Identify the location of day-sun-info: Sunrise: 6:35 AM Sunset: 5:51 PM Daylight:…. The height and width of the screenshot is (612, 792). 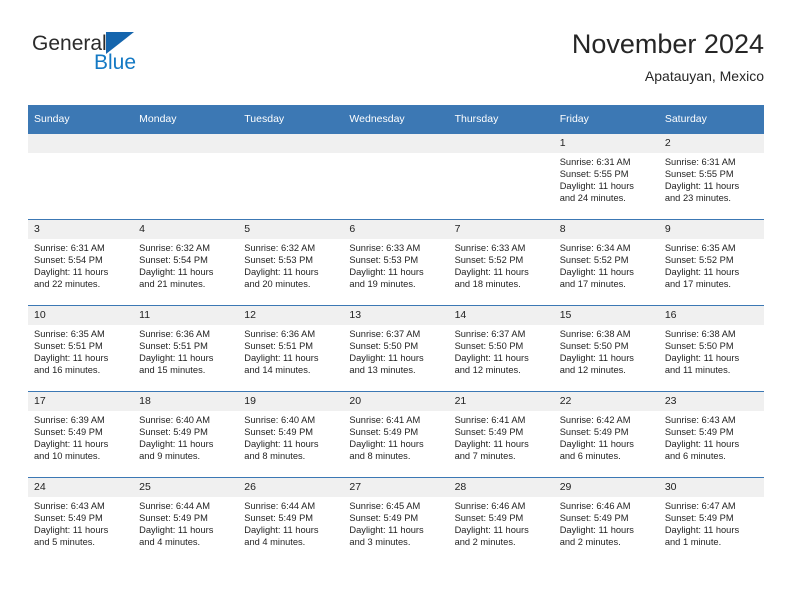
(80, 350).